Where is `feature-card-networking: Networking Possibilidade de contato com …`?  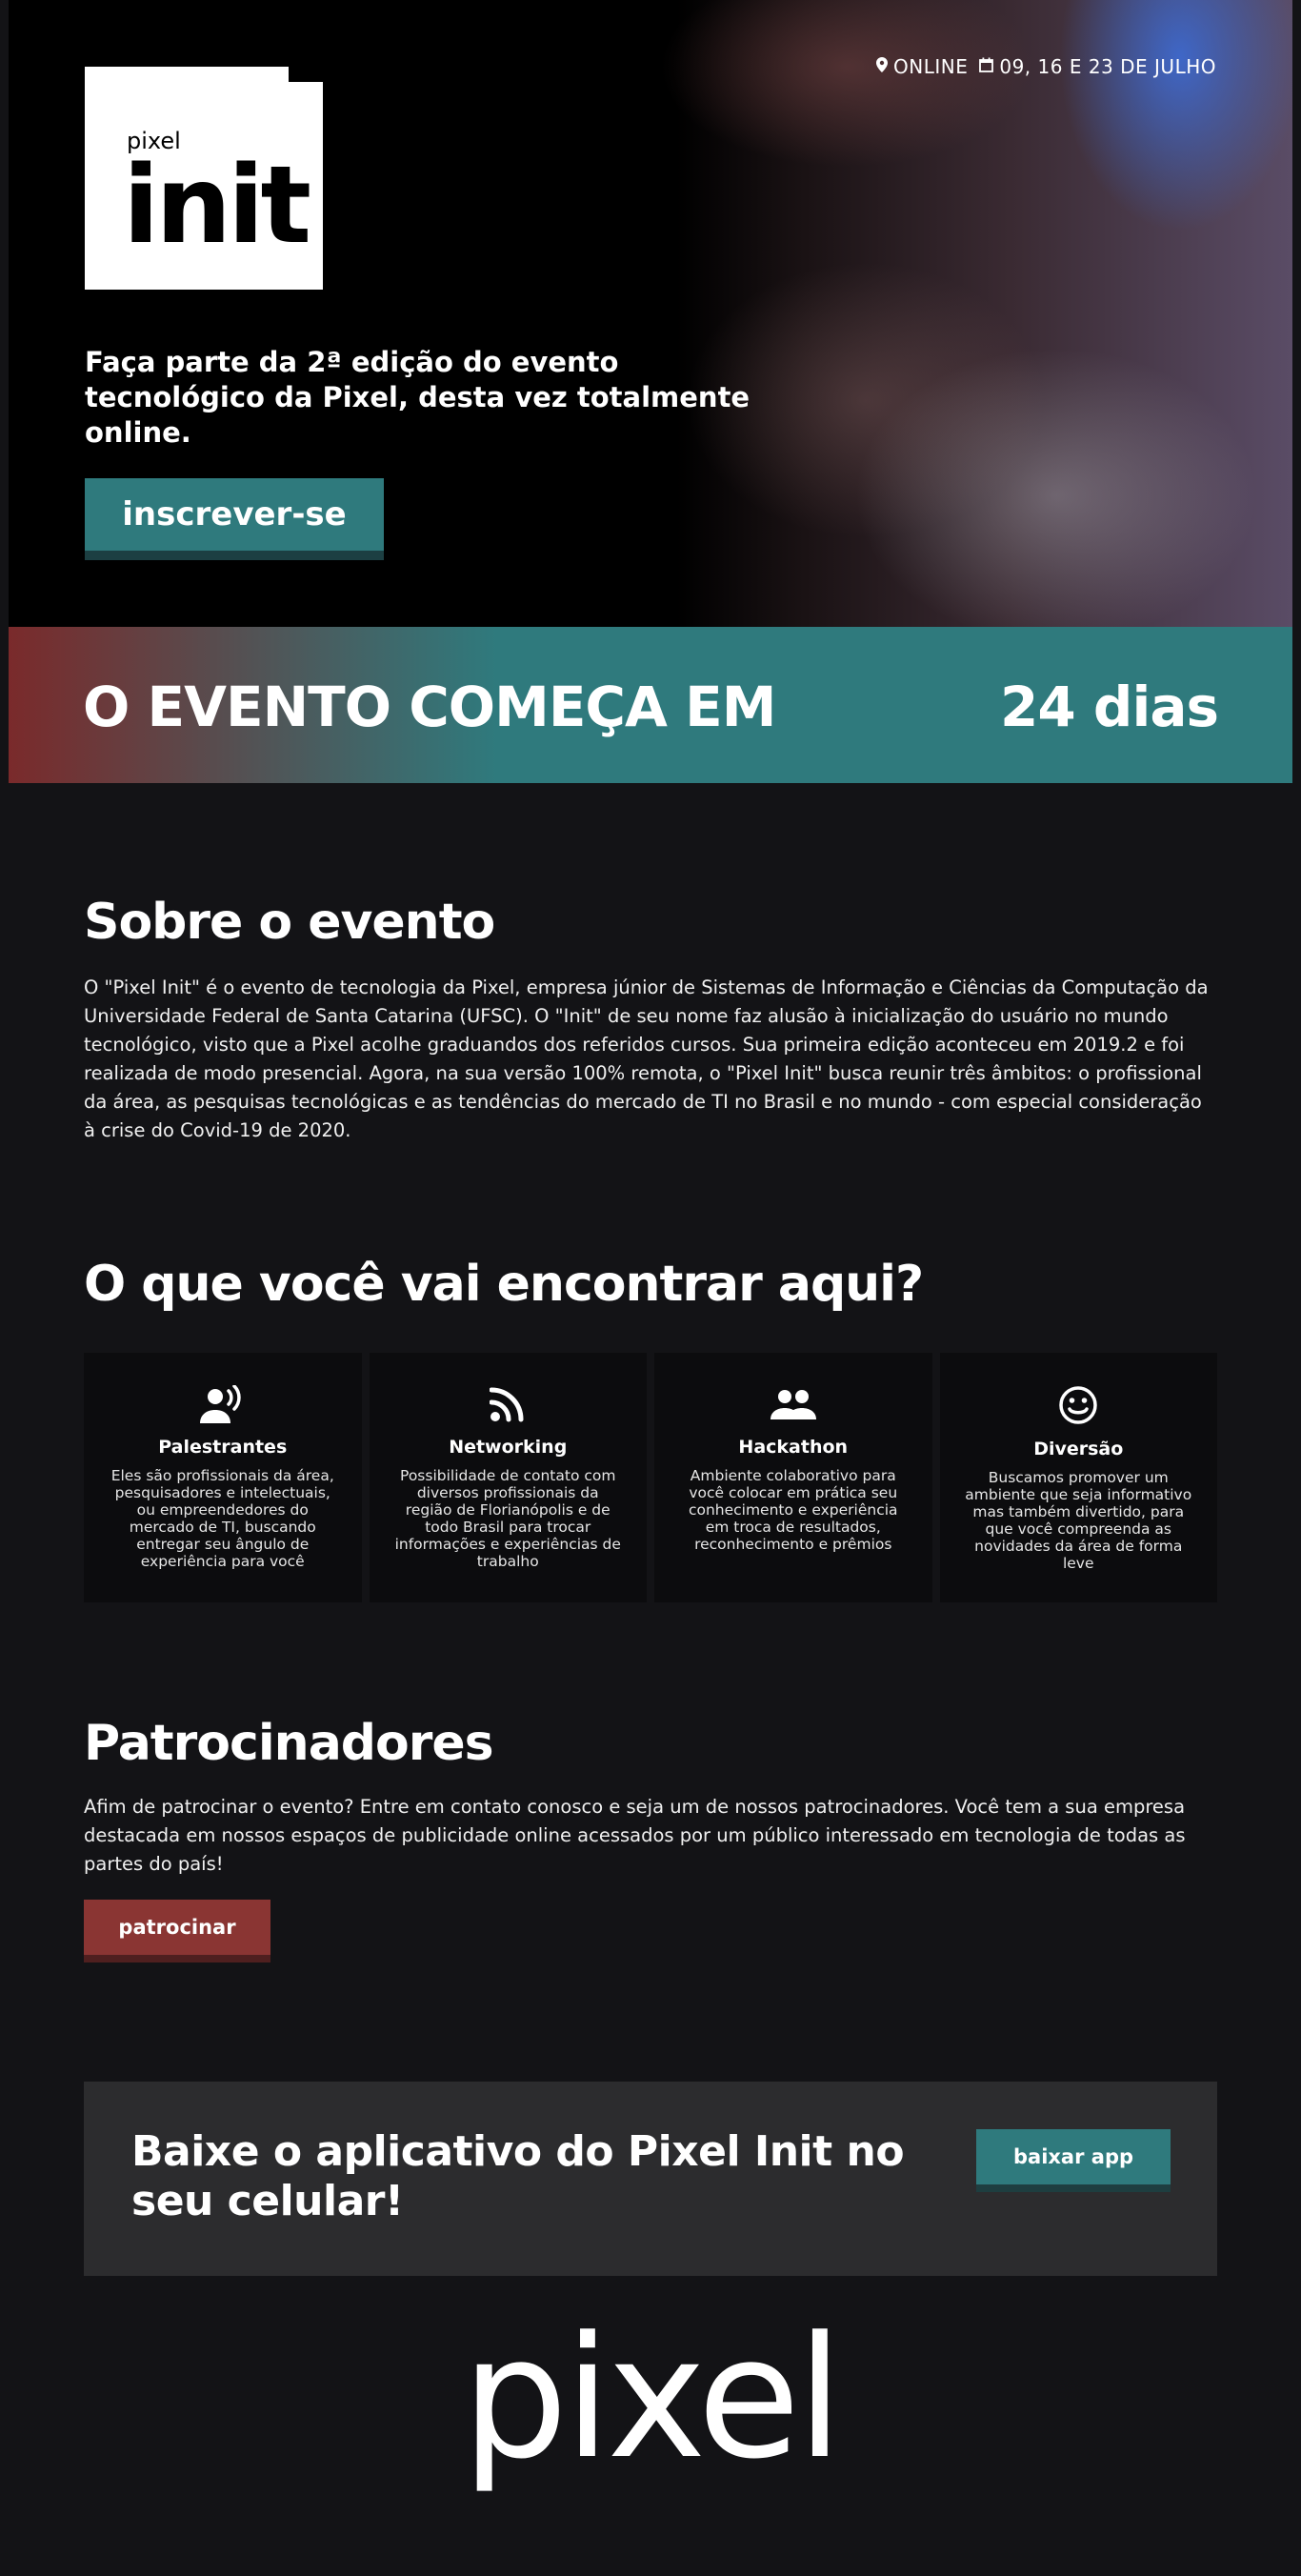 feature-card-networking: Networking Possibilidade de contato com … is located at coordinates (508, 1478).